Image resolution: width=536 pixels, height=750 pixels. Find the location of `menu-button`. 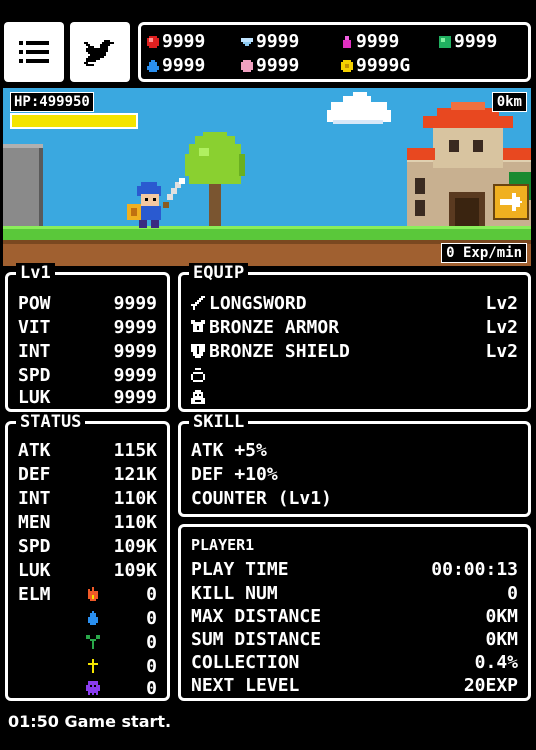

menu-button is located at coordinates (34, 52).